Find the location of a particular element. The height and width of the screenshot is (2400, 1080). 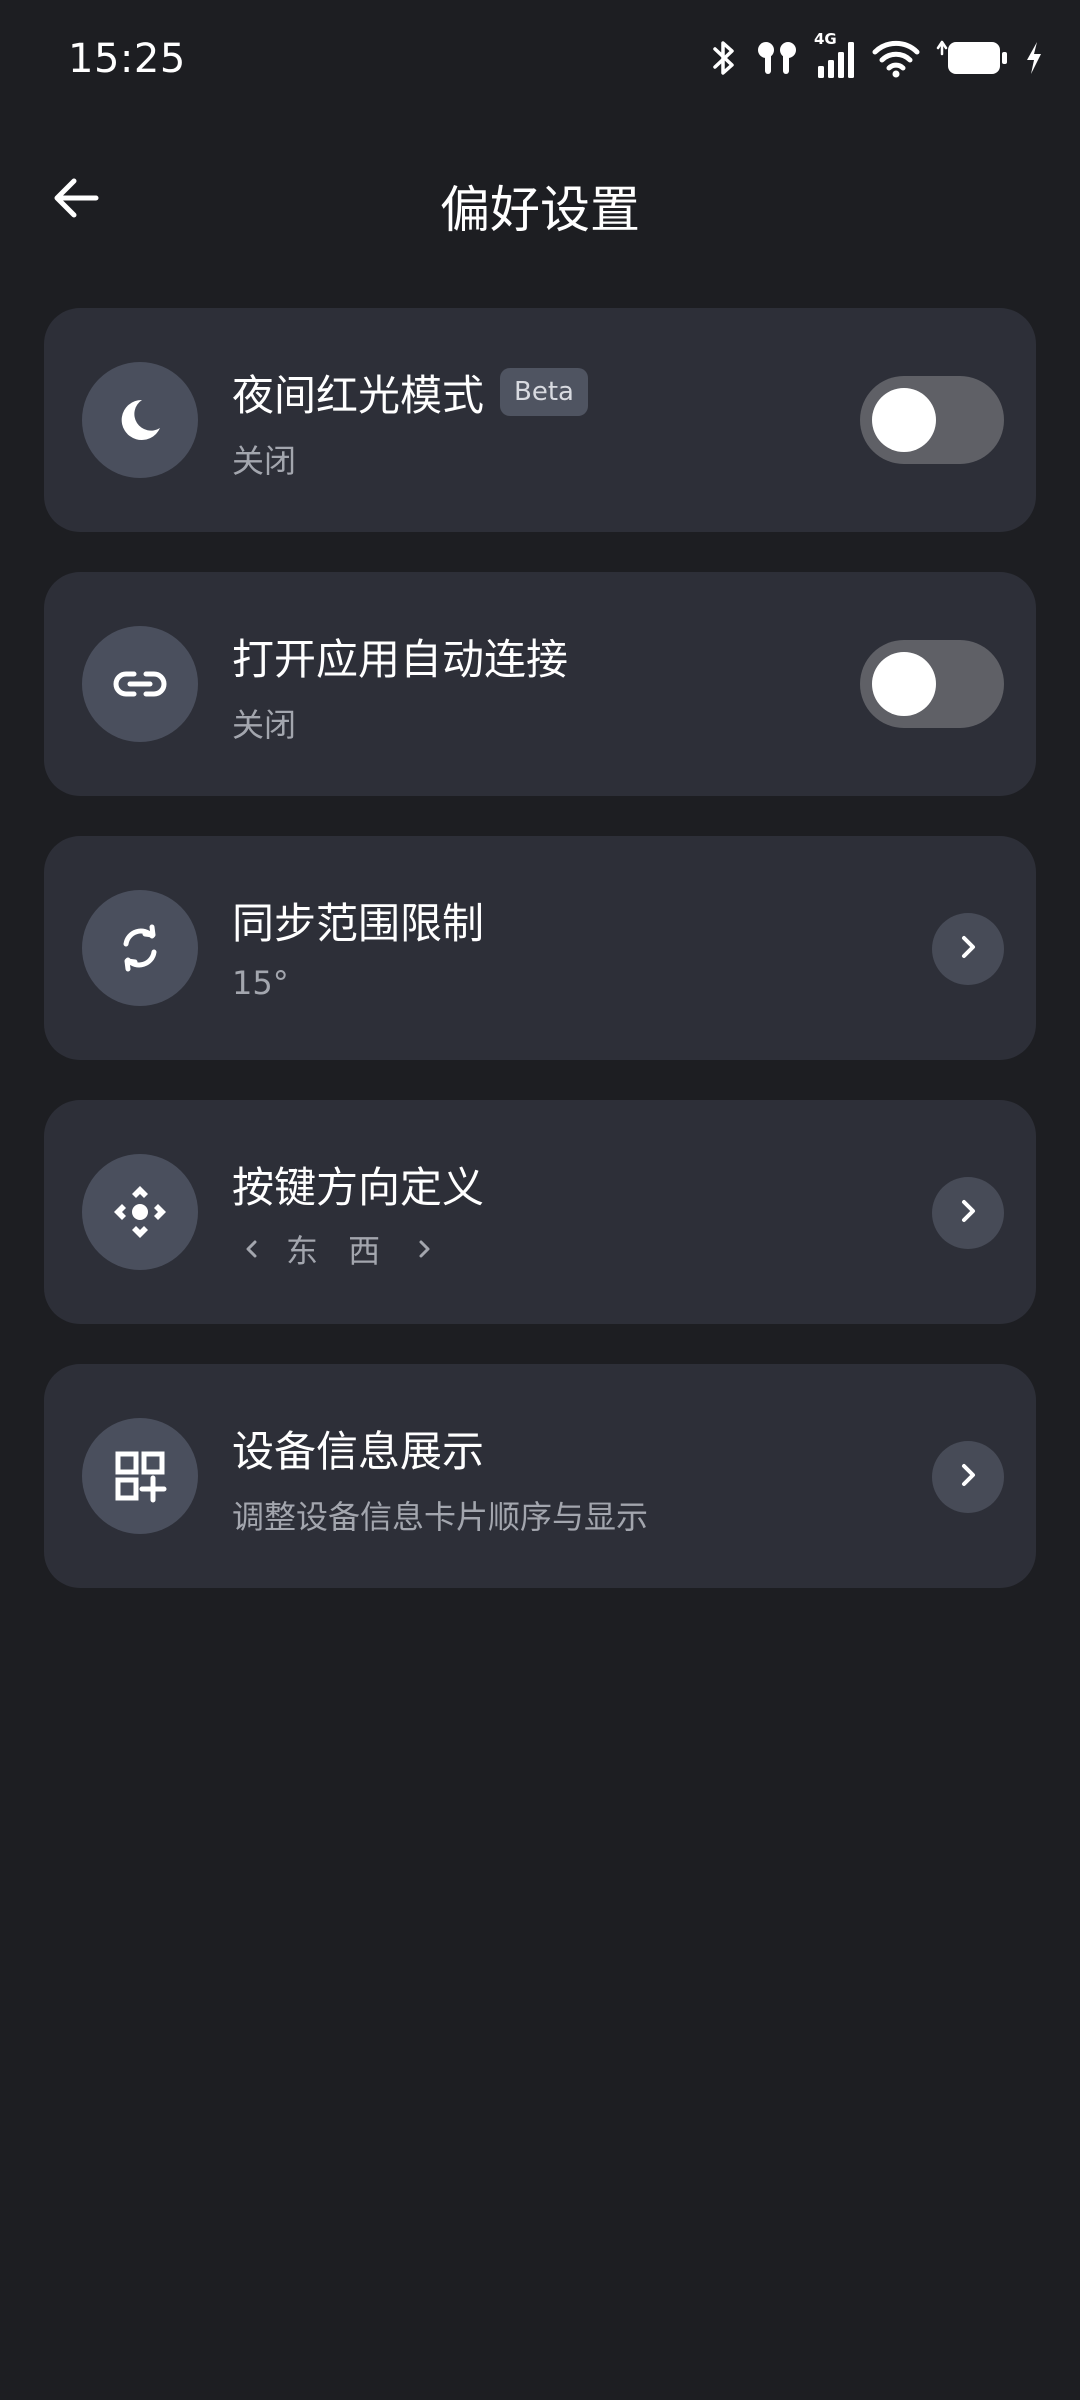

setting-value: 15° is located at coordinates (260, 983).